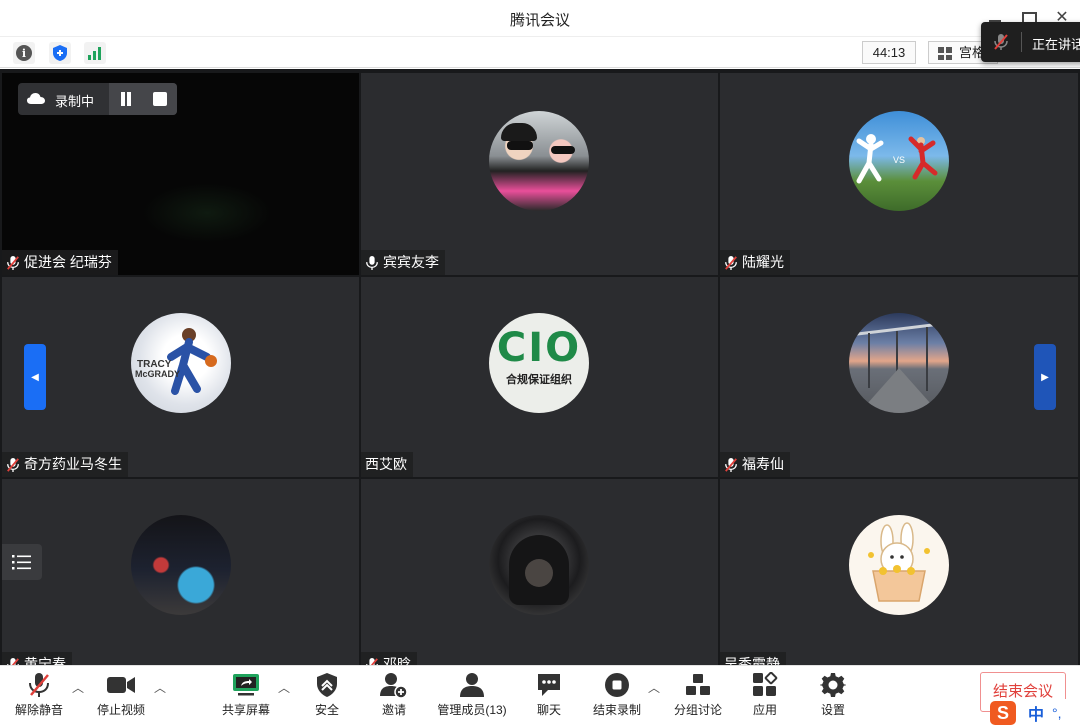 This screenshot has height=727, width=1080. I want to click on members-icon, so click(472, 685).